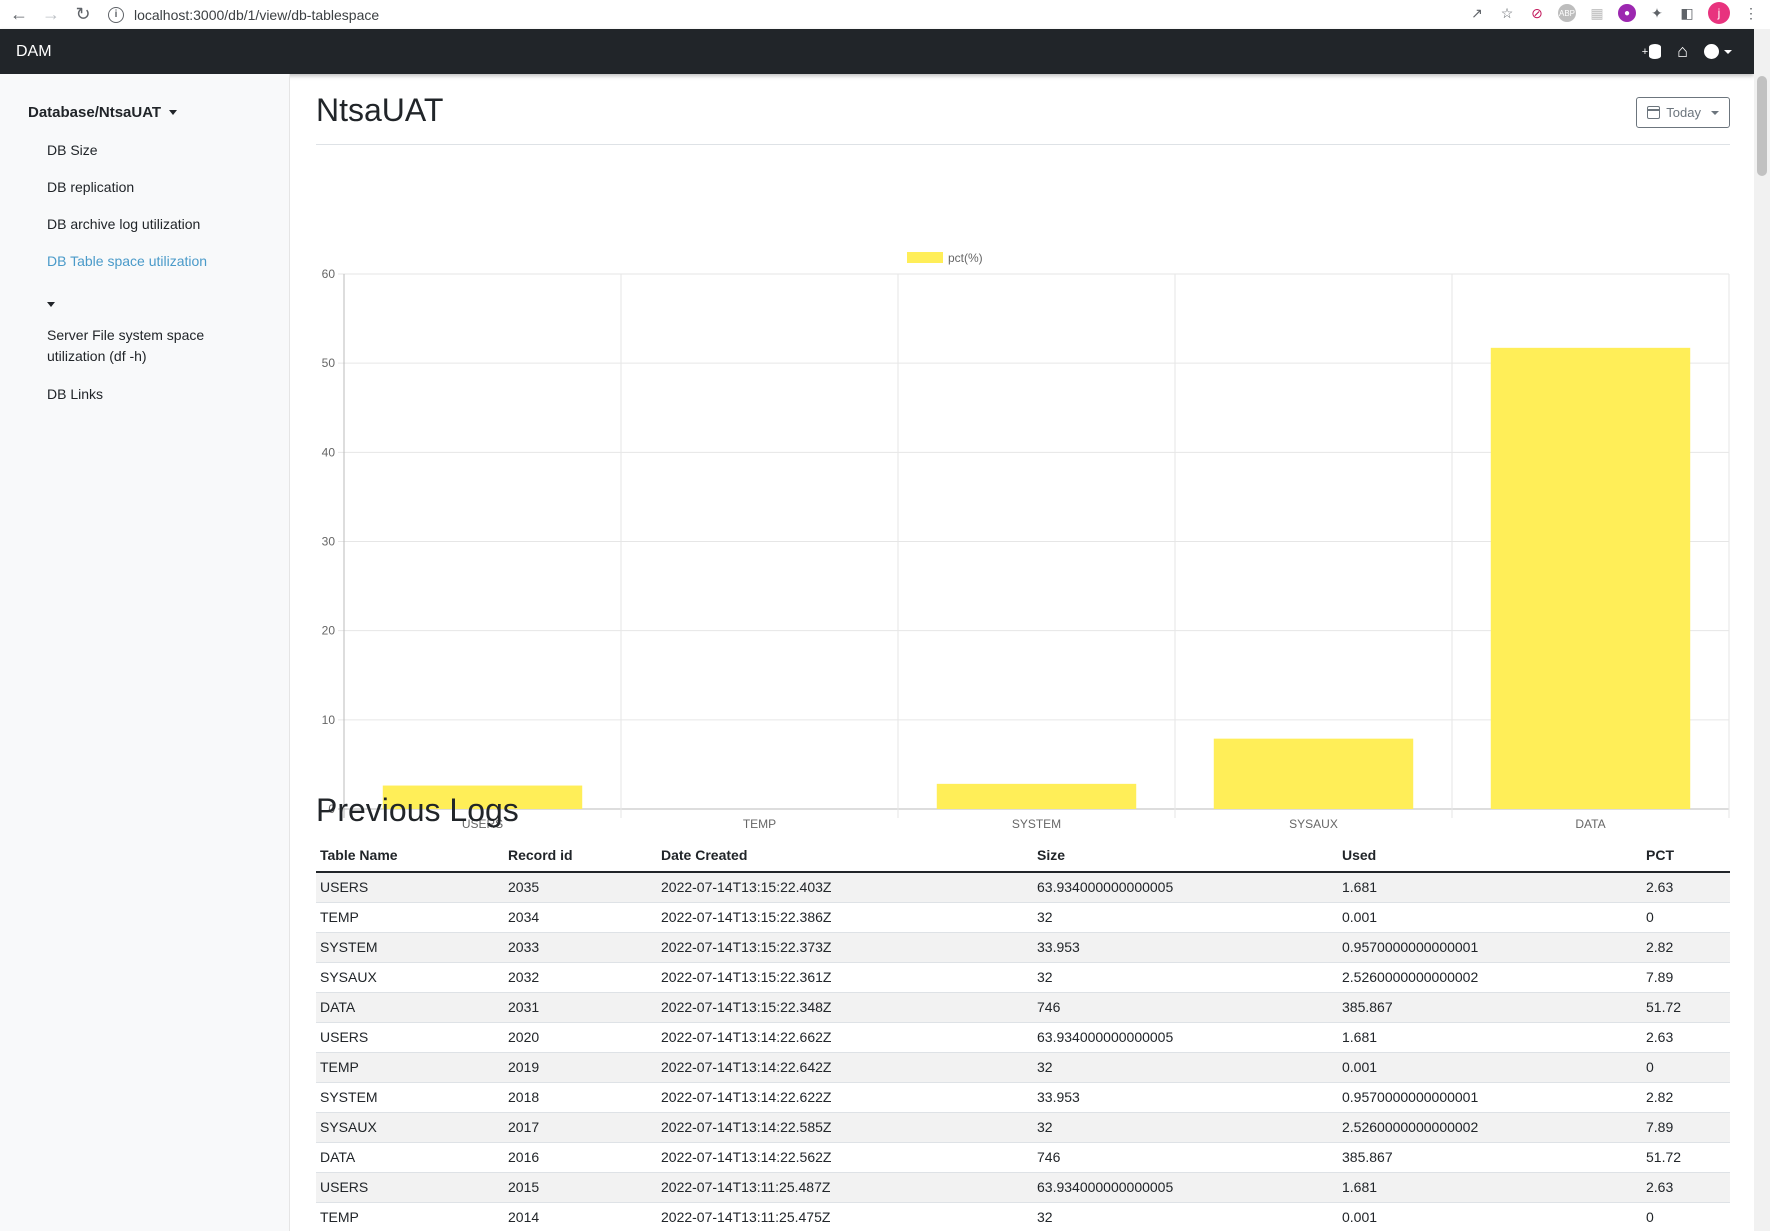  I want to click on share-icon: ↗, so click(1477, 13).